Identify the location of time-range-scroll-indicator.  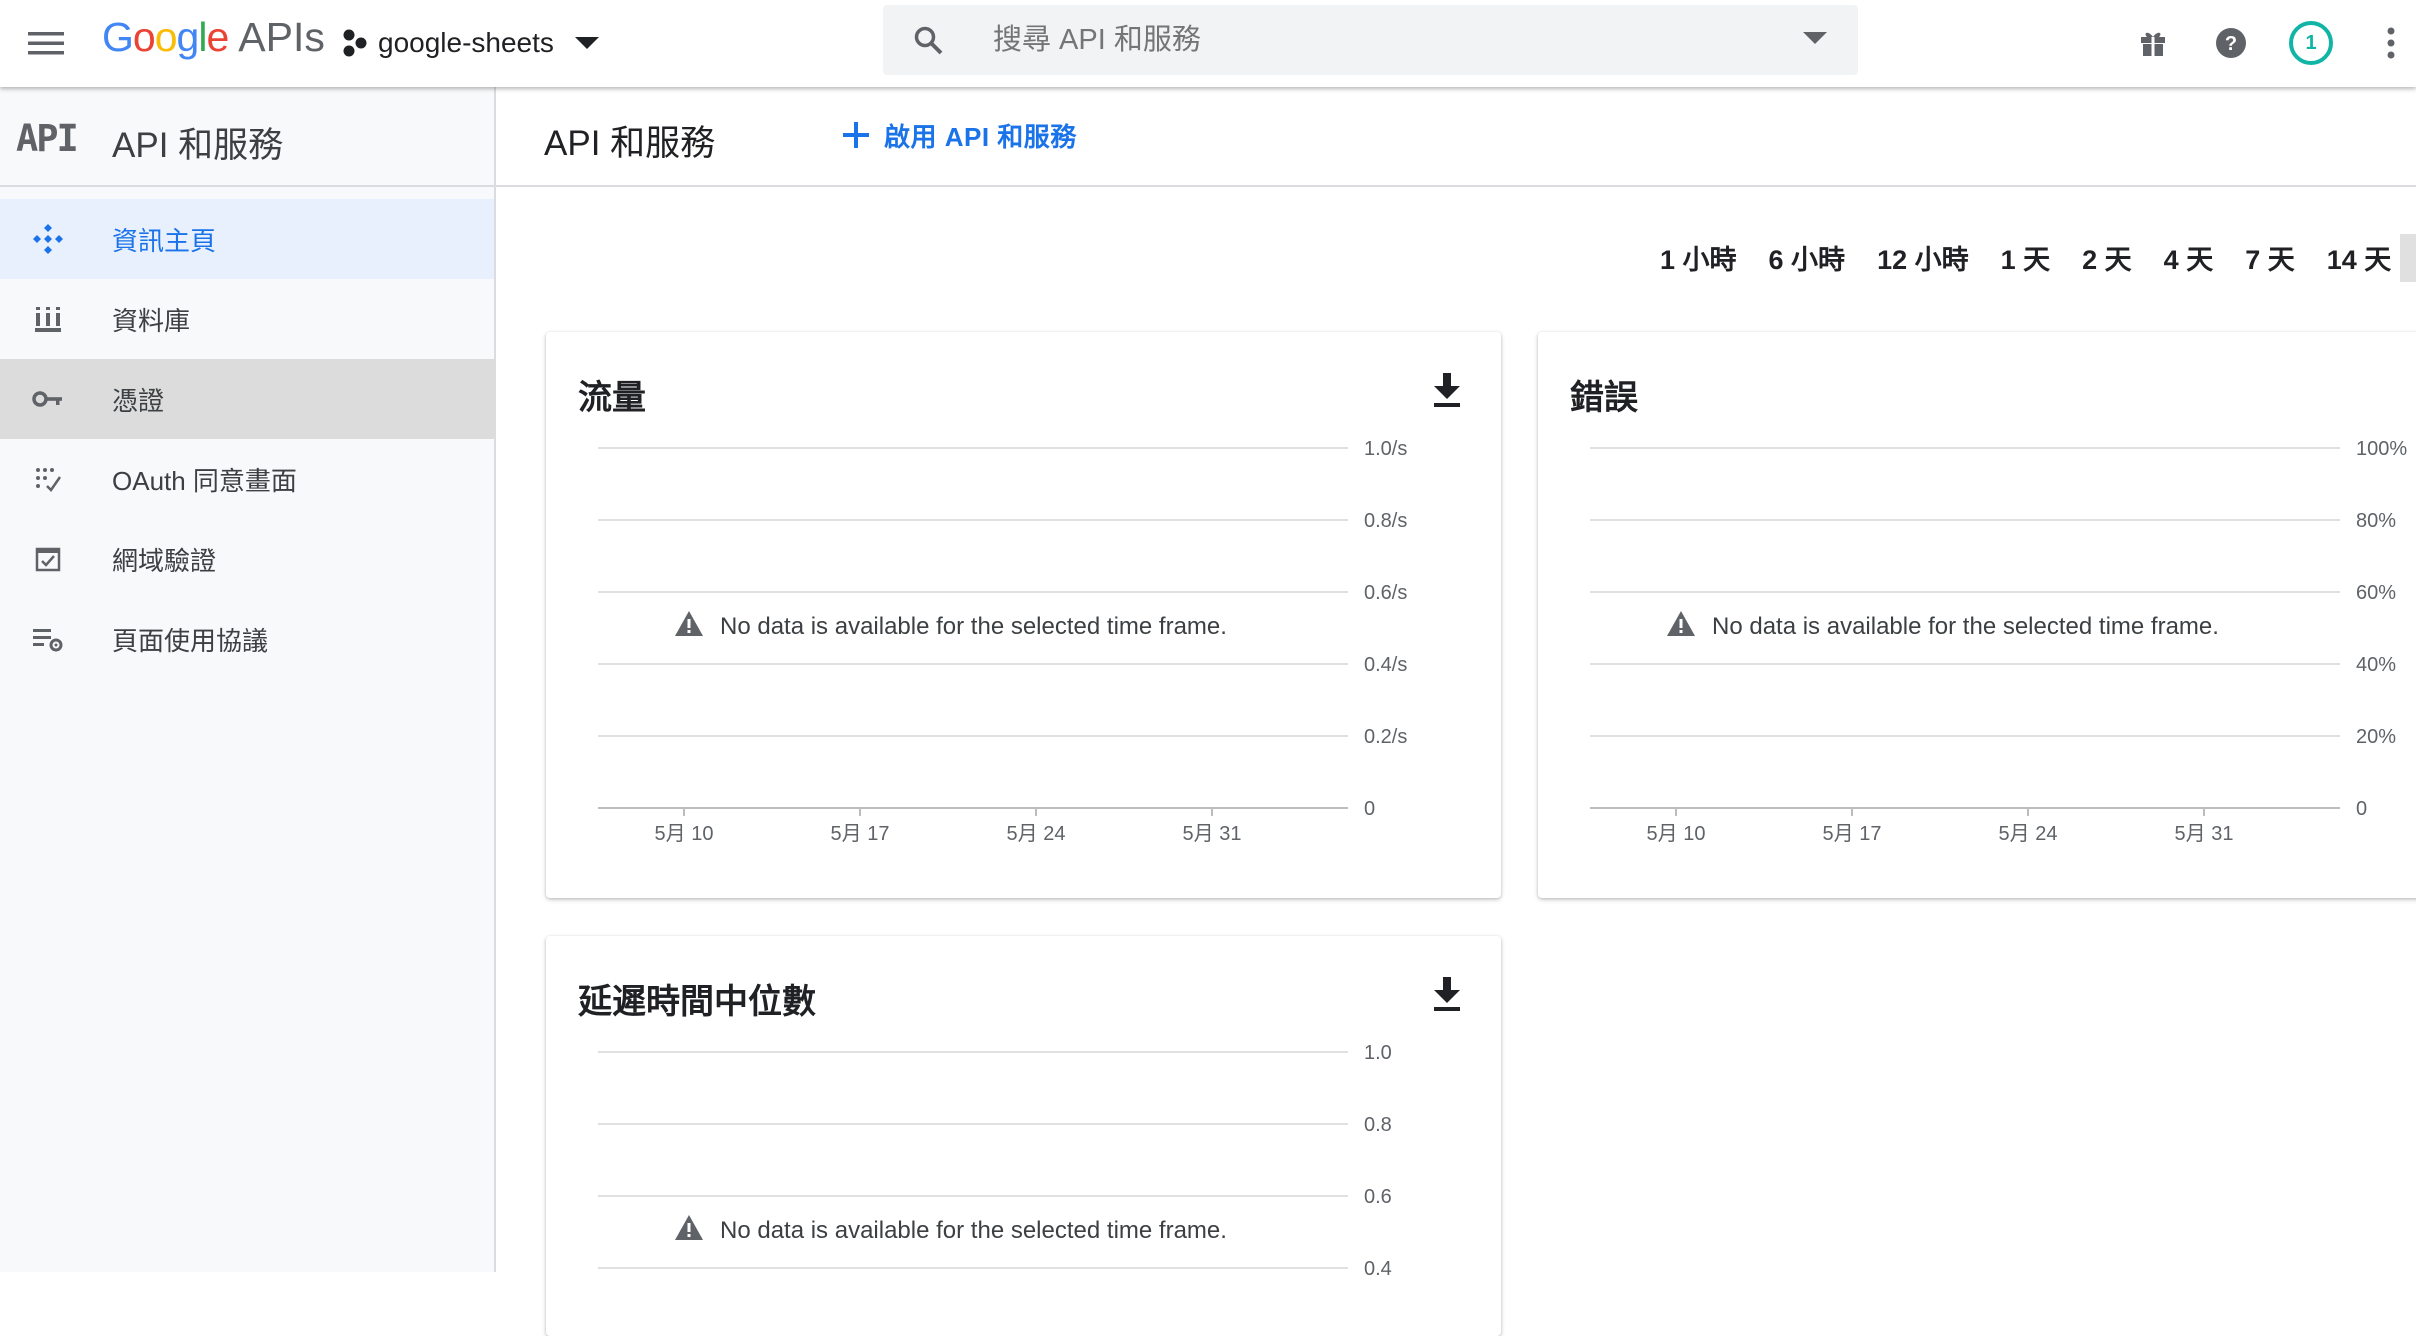
(2408, 258).